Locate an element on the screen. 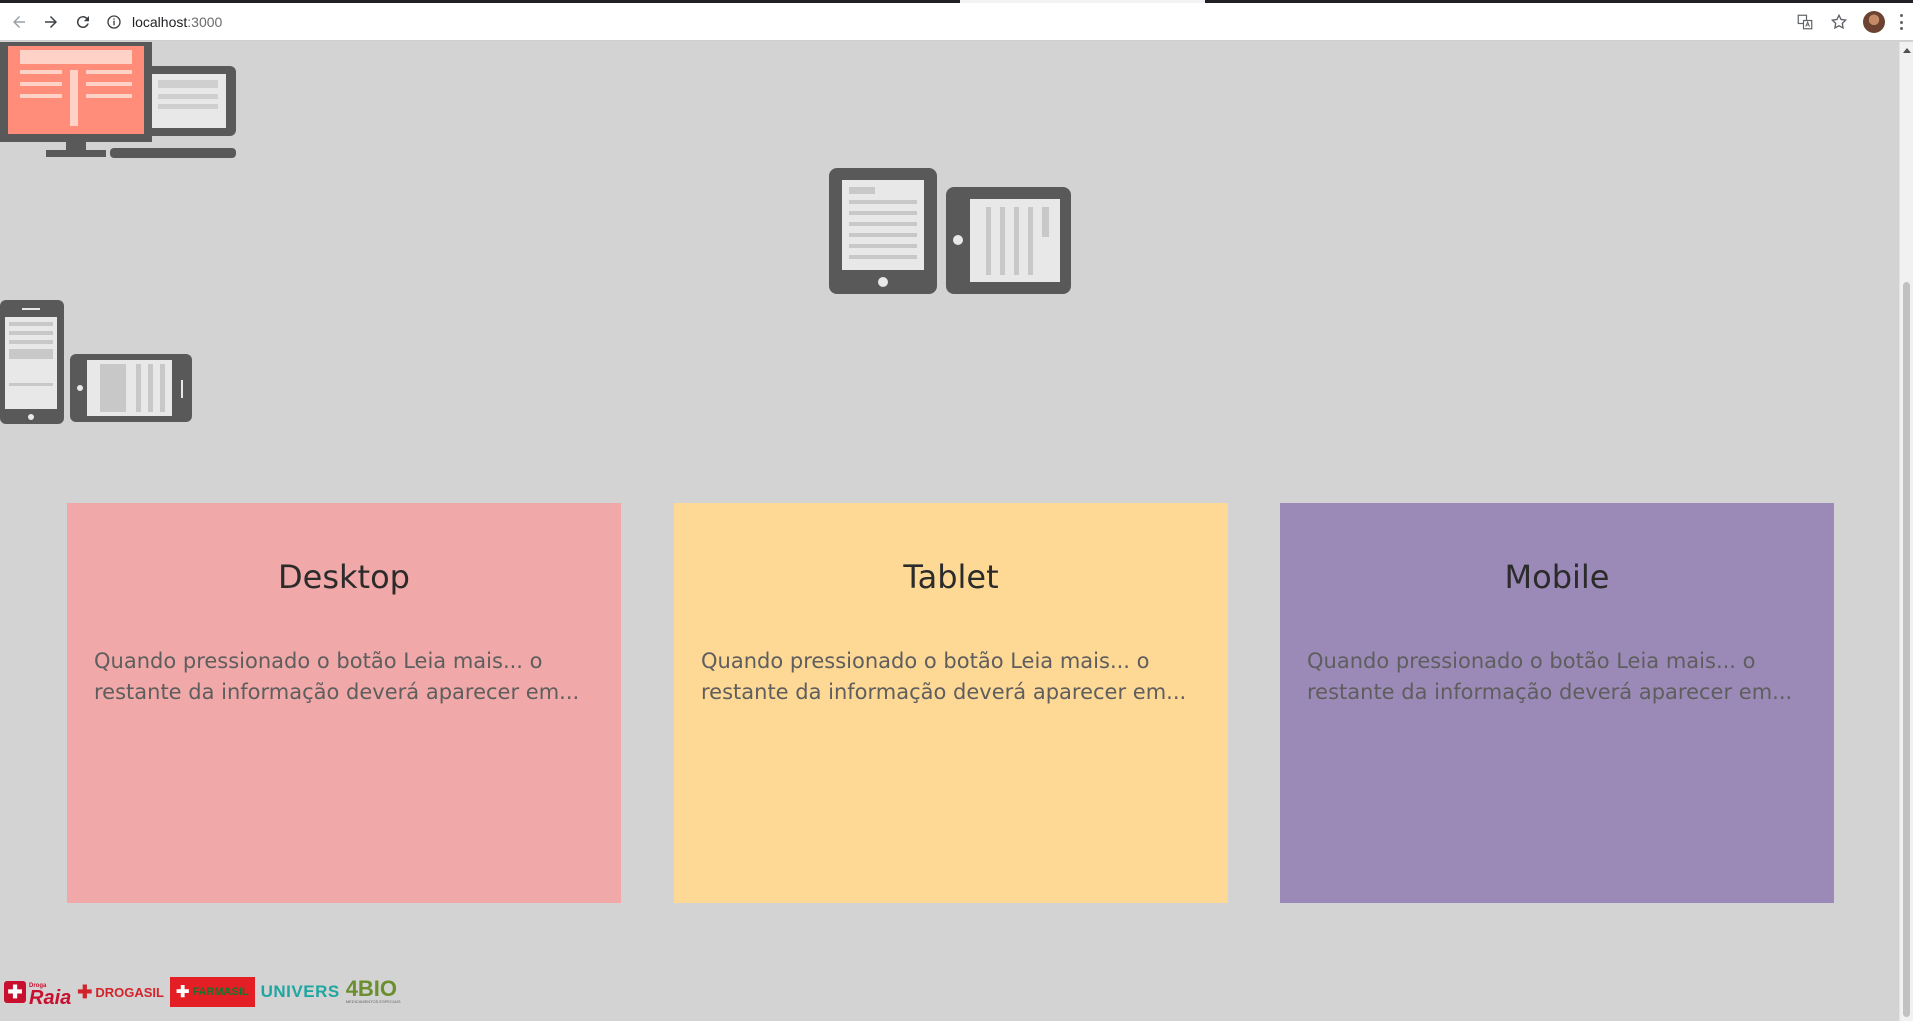 The width and height of the screenshot is (1913, 1021). bookmark-star-icon is located at coordinates (1839, 22).